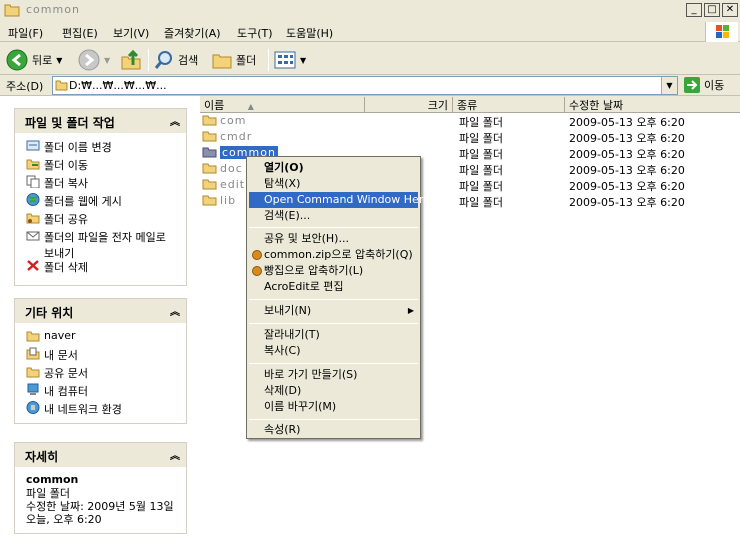 The image size is (740, 555). I want to click on up-folder-button, so click(131, 60).